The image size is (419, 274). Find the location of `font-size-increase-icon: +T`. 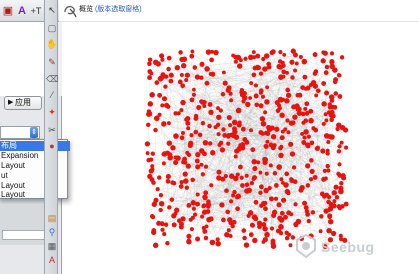

font-size-increase-icon: +T is located at coordinates (36, 11).